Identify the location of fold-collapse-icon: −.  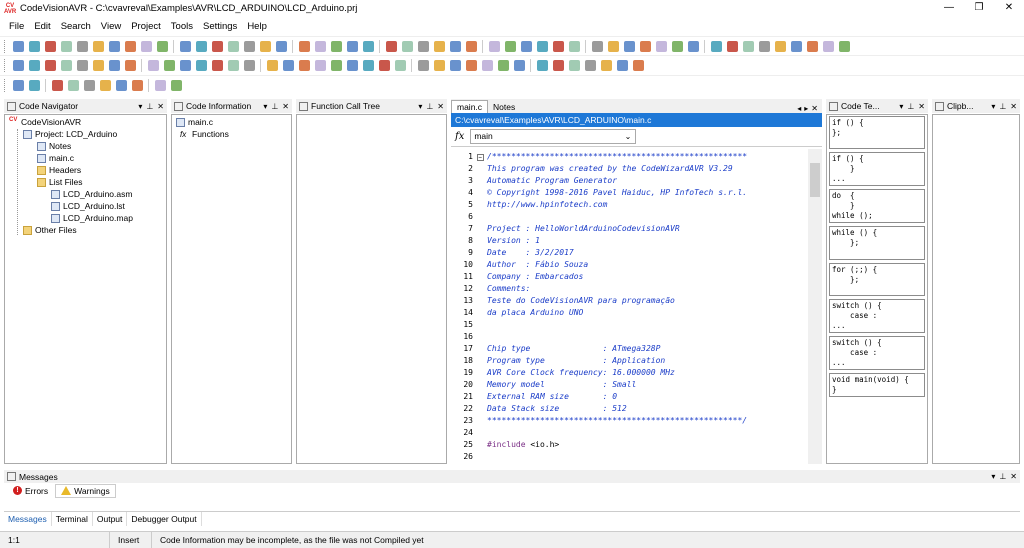
(480, 157).